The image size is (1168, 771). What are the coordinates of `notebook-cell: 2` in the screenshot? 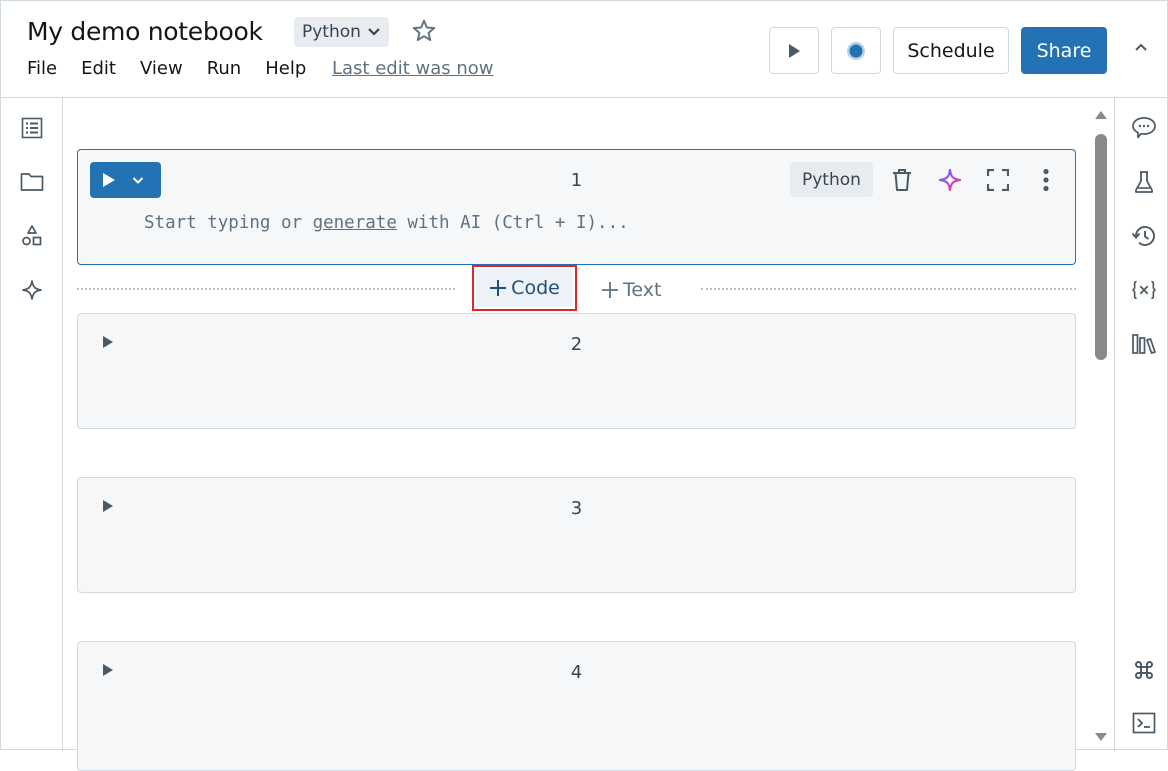 It's located at (576, 371).